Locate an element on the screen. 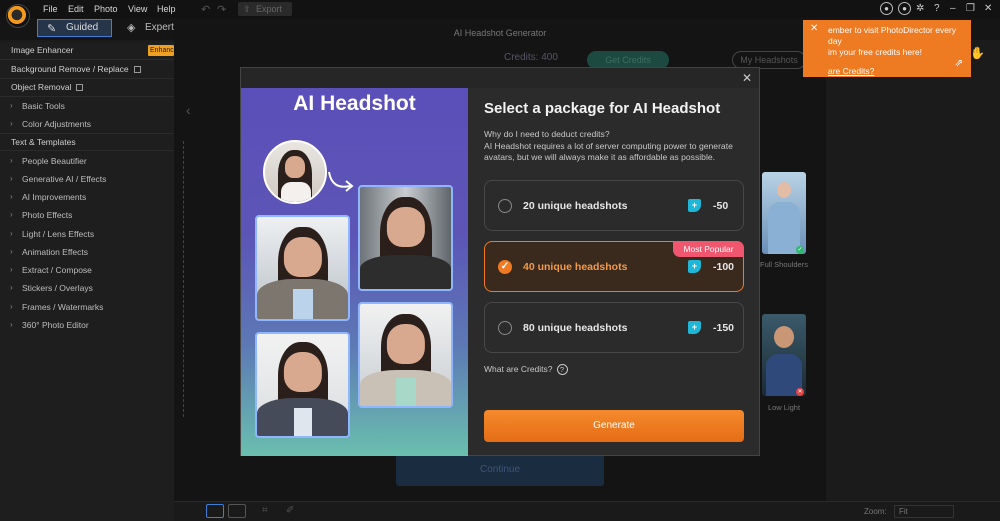  sidebar-item-label: Image Enhancer is located at coordinates (42, 50).